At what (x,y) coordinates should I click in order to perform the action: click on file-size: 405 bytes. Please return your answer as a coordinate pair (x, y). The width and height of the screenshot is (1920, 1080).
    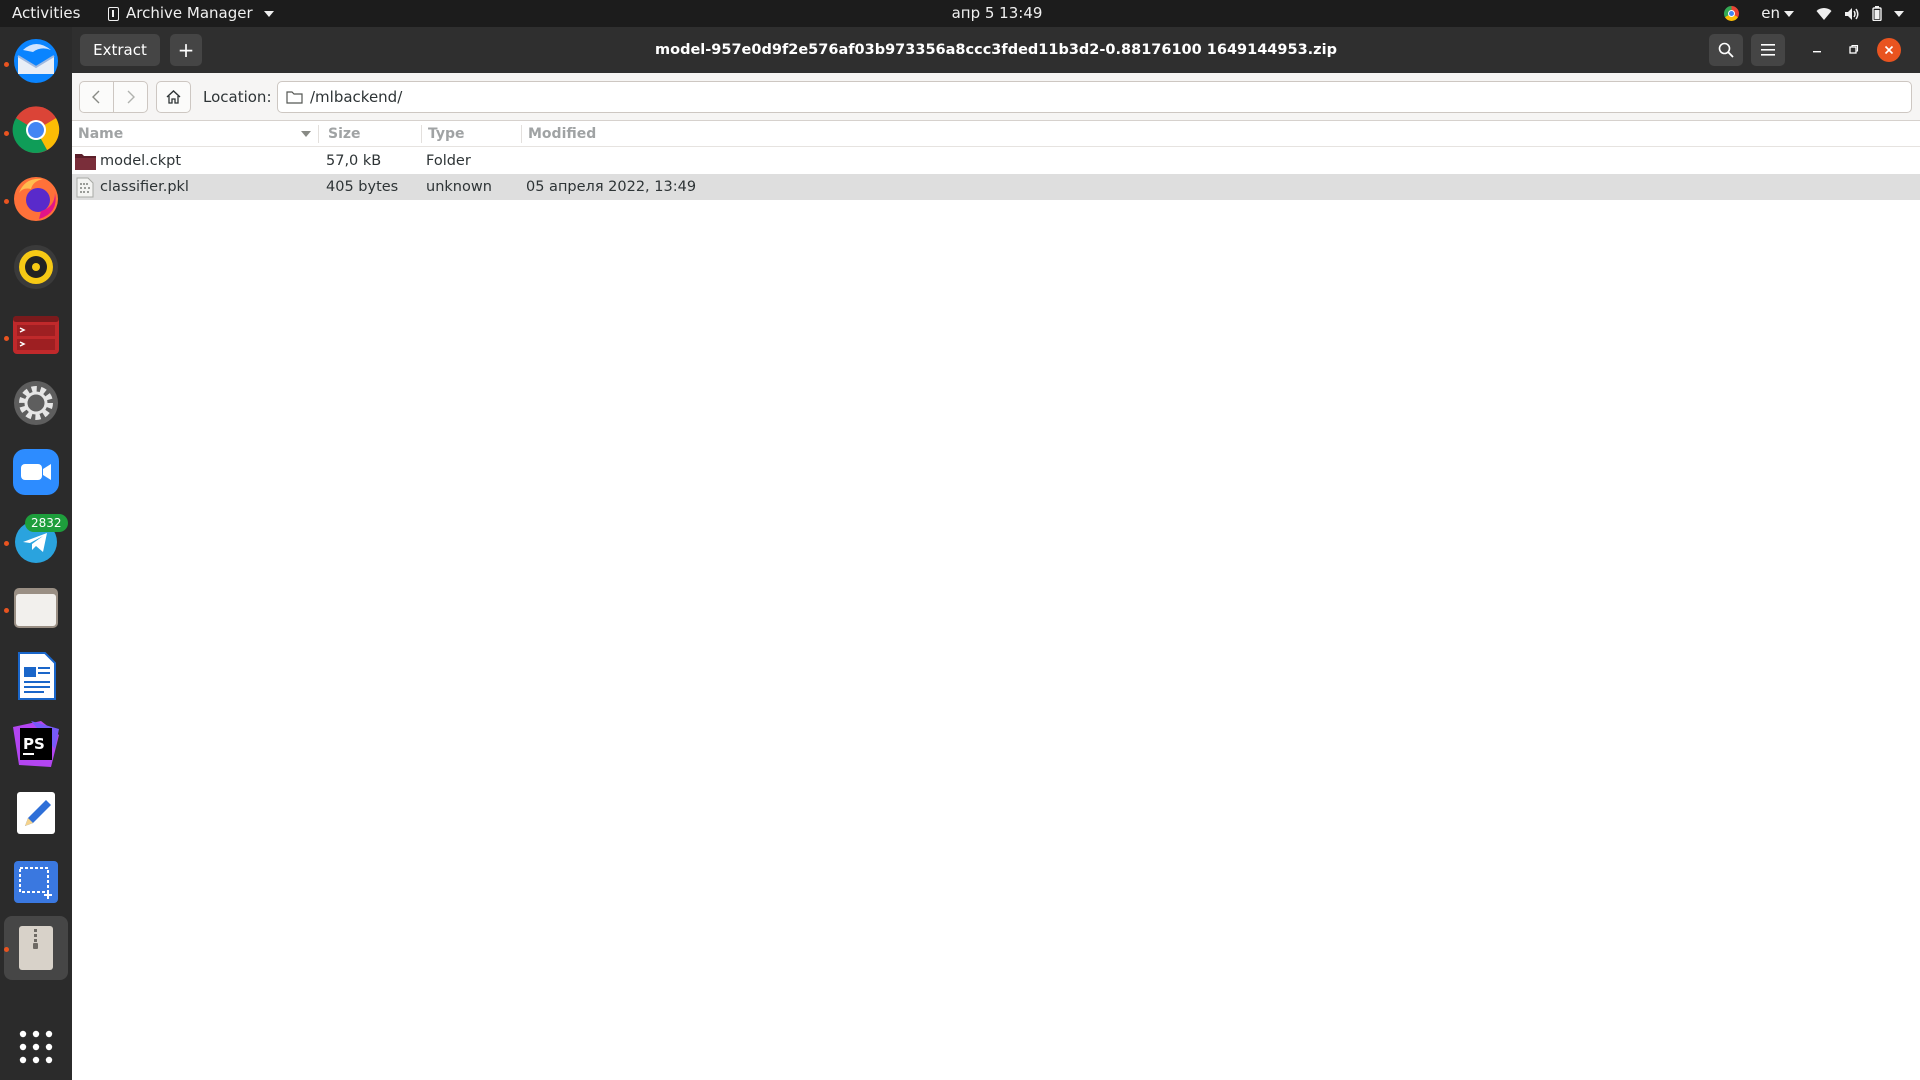
    Looking at the image, I should click on (362, 187).